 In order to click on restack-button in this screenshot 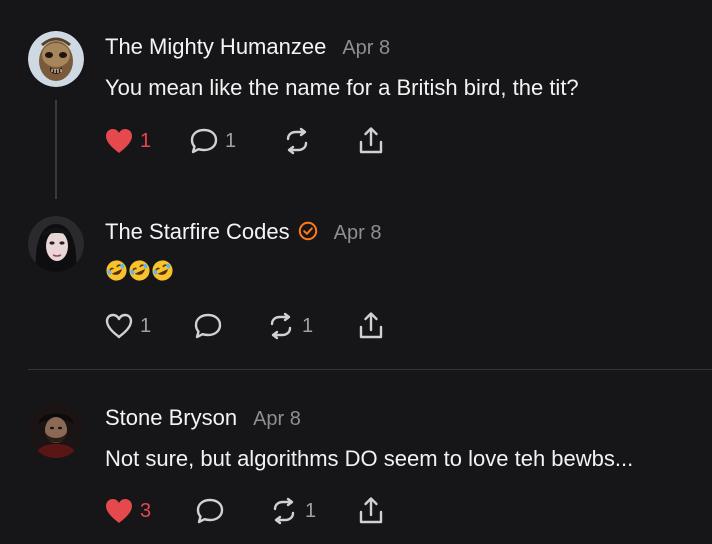, I will do `click(300, 141)`.